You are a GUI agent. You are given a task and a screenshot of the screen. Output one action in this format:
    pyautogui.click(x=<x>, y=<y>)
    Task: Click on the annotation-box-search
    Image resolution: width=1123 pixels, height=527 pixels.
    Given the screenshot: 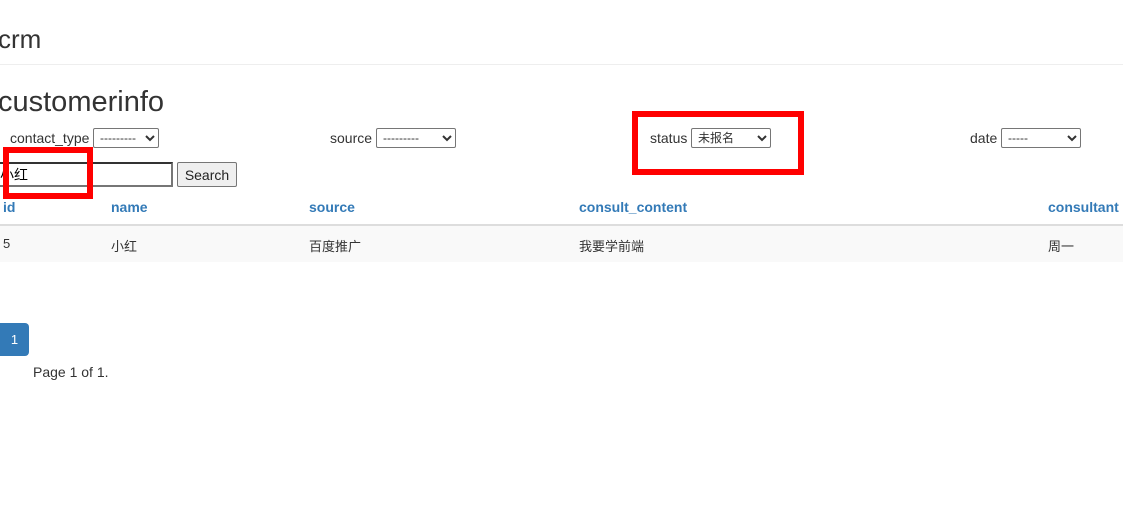 What is the action you would take?
    pyautogui.click(x=48, y=173)
    